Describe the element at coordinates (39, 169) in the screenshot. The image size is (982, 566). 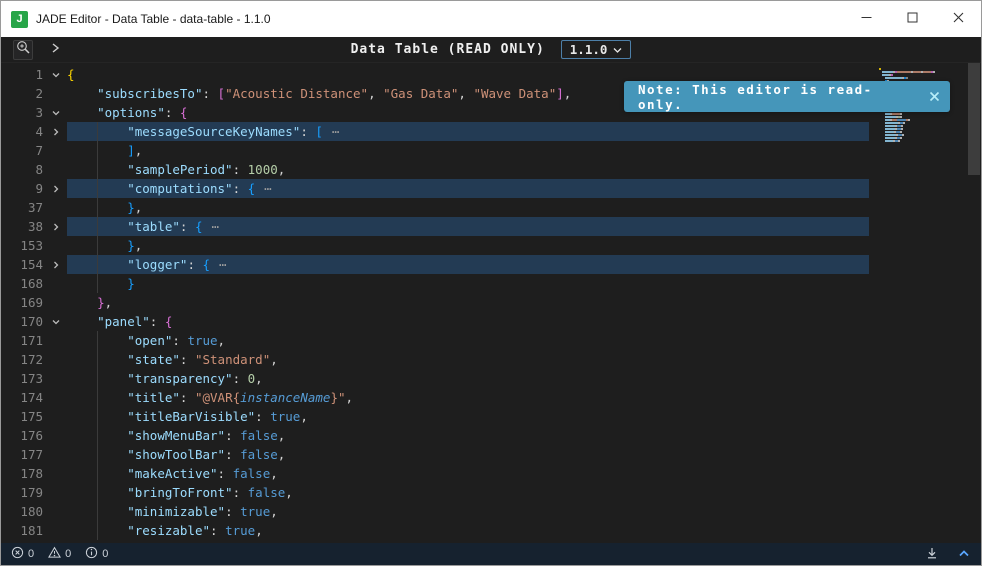
I see `line-number: 8` at that location.